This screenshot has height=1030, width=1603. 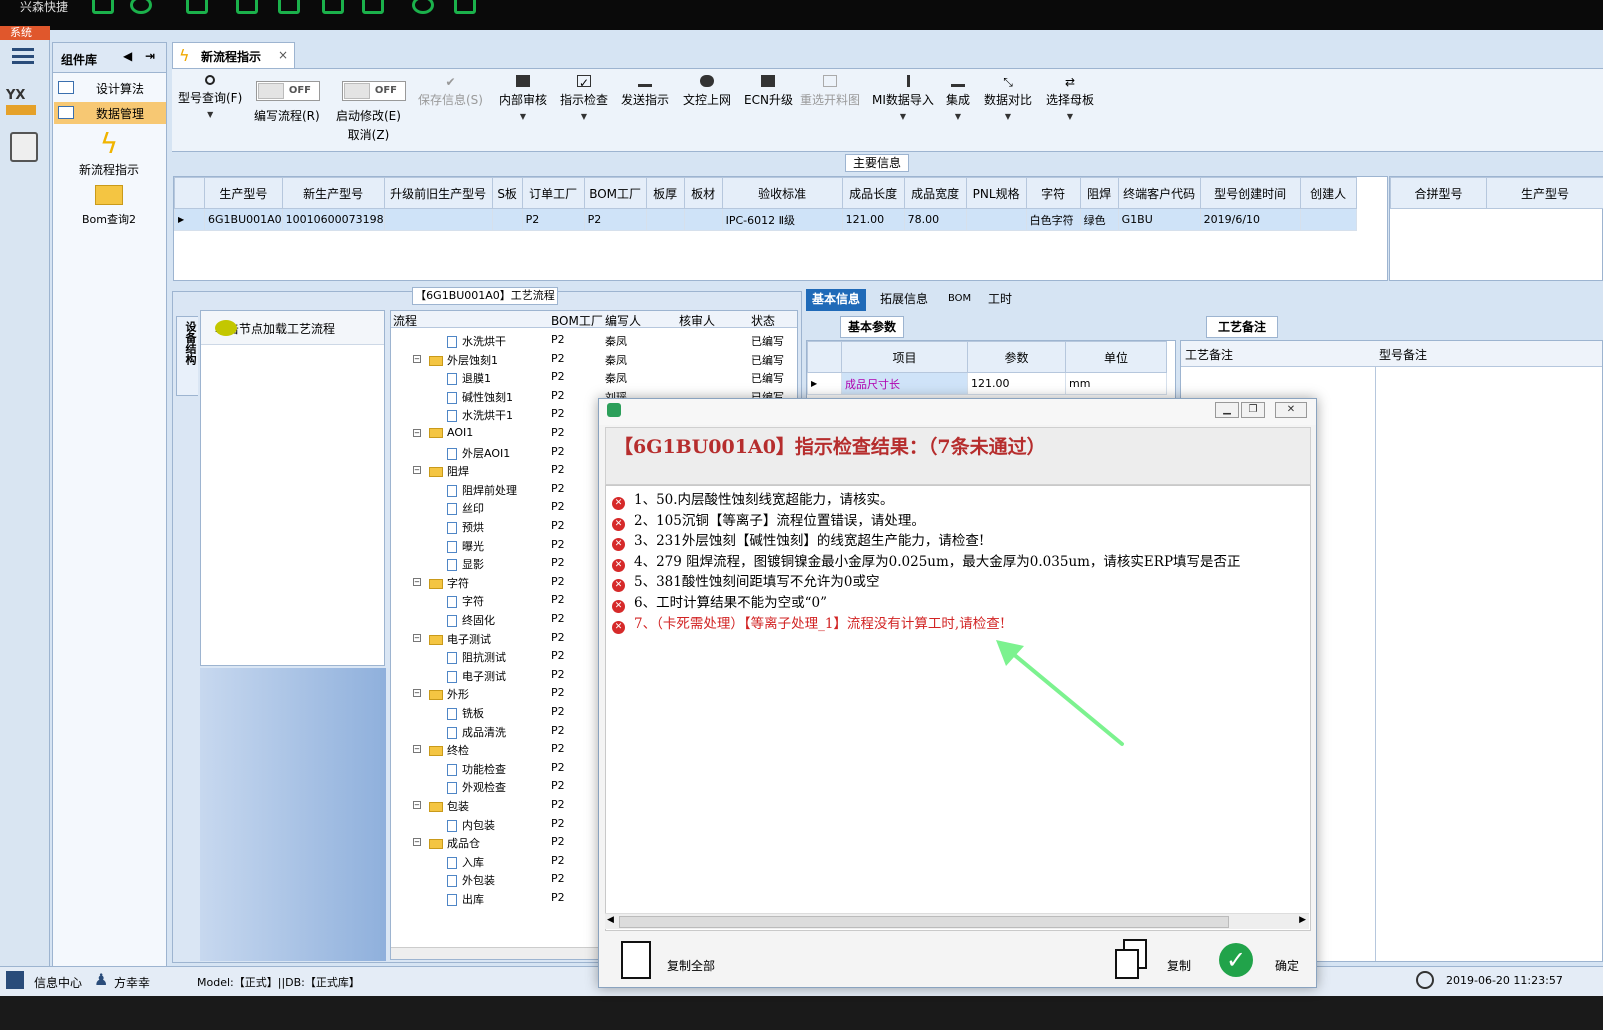 I want to click on start-modify-toggle: OFF, so click(x=374, y=91).